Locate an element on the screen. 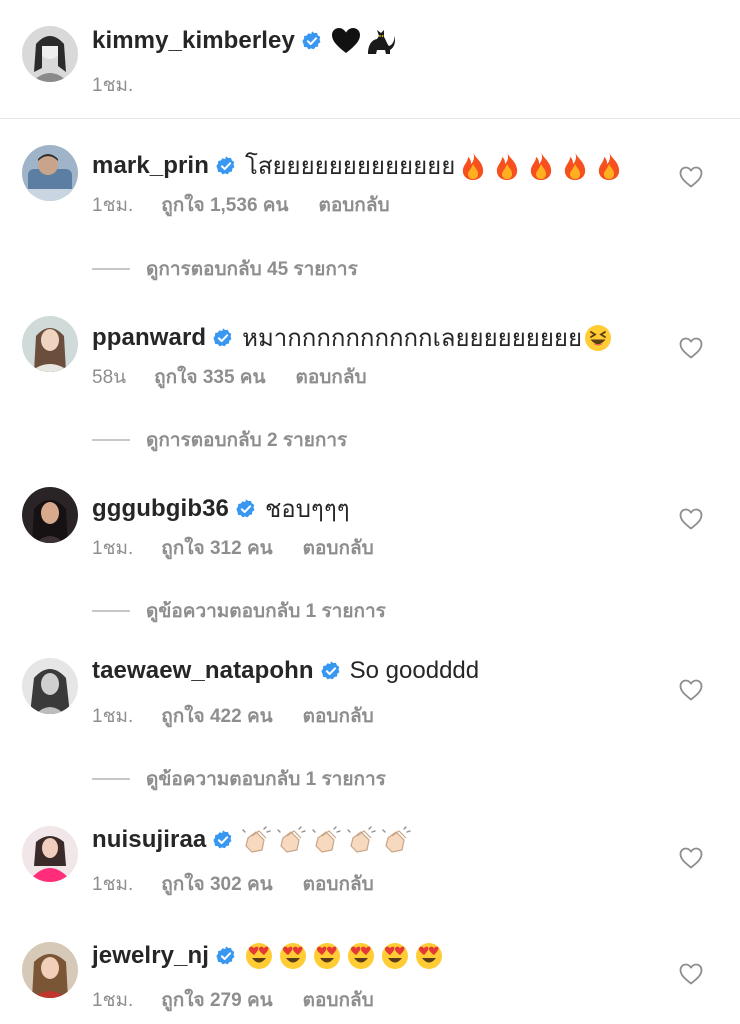 The image size is (740, 1024). likes-count: ถูกใจ 302 คน is located at coordinates (216, 884).